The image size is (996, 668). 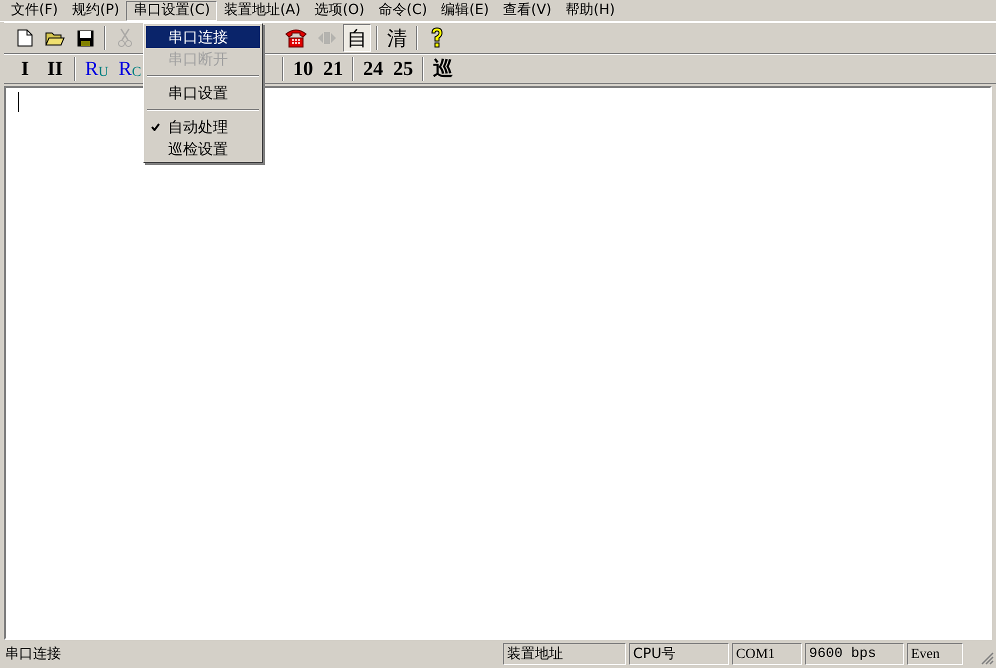 I want to click on menu-bar-item: 装置地址(A), so click(x=262, y=10).